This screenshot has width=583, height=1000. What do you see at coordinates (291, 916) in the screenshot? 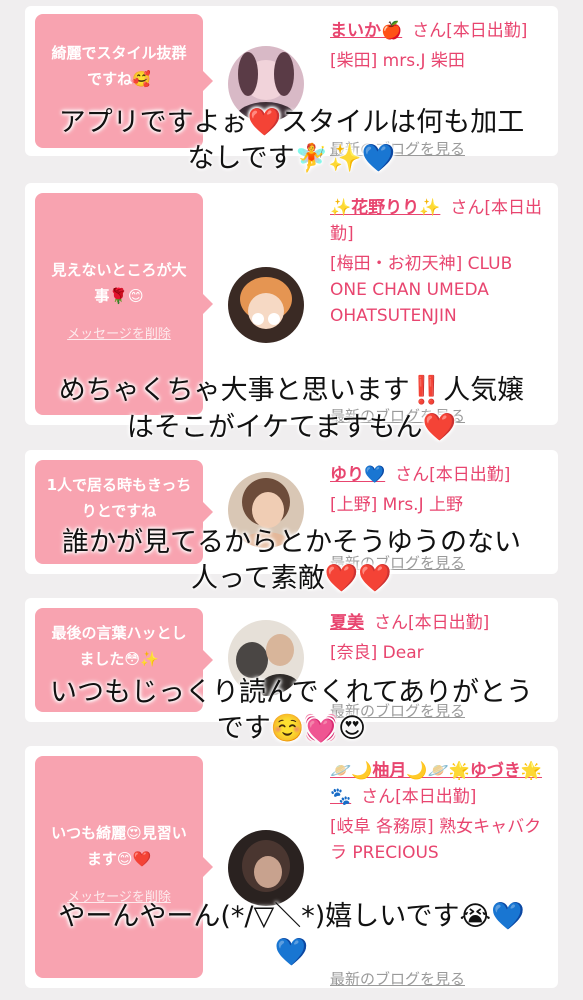
I see `reply-line-1: やーんやーん(*/▽＼*)嬉しいです😭💙` at bounding box center [291, 916].